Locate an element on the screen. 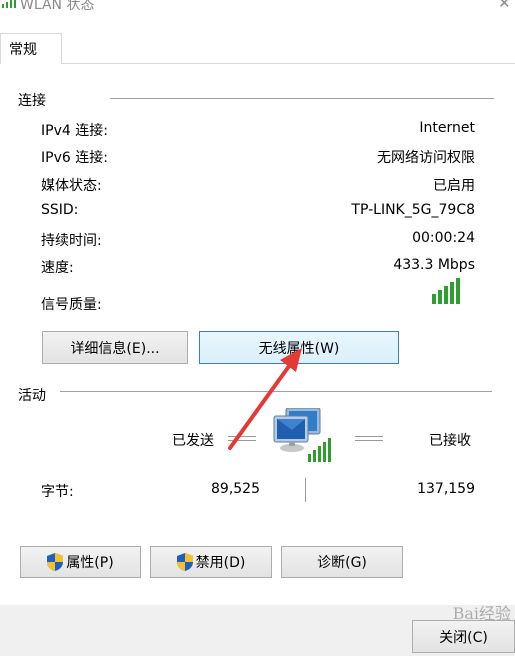 This screenshot has height=656, width=515. sent-label: 已发送 is located at coordinates (193, 441).